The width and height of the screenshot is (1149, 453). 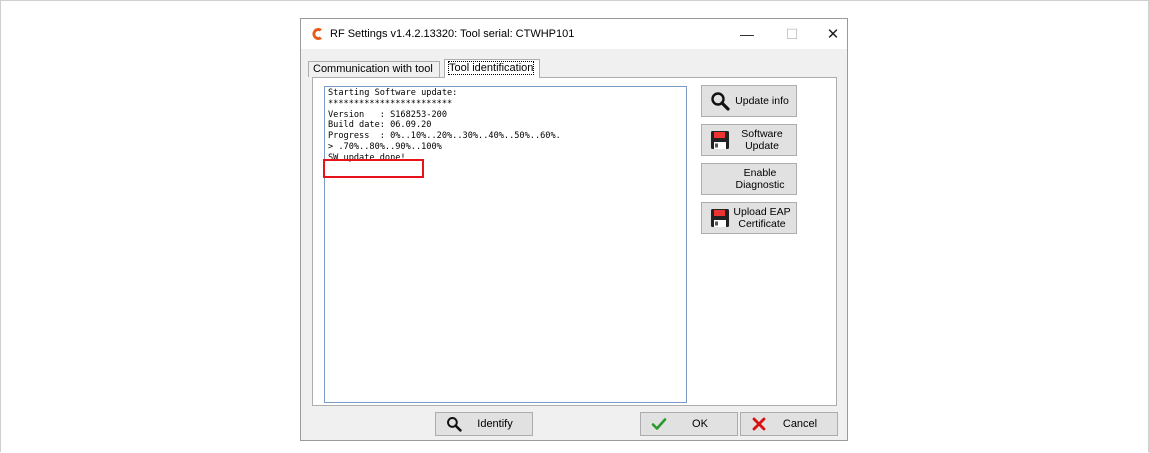 I want to click on upload-eap-certificate-button: Upload EAP Certificate, so click(x=749, y=218).